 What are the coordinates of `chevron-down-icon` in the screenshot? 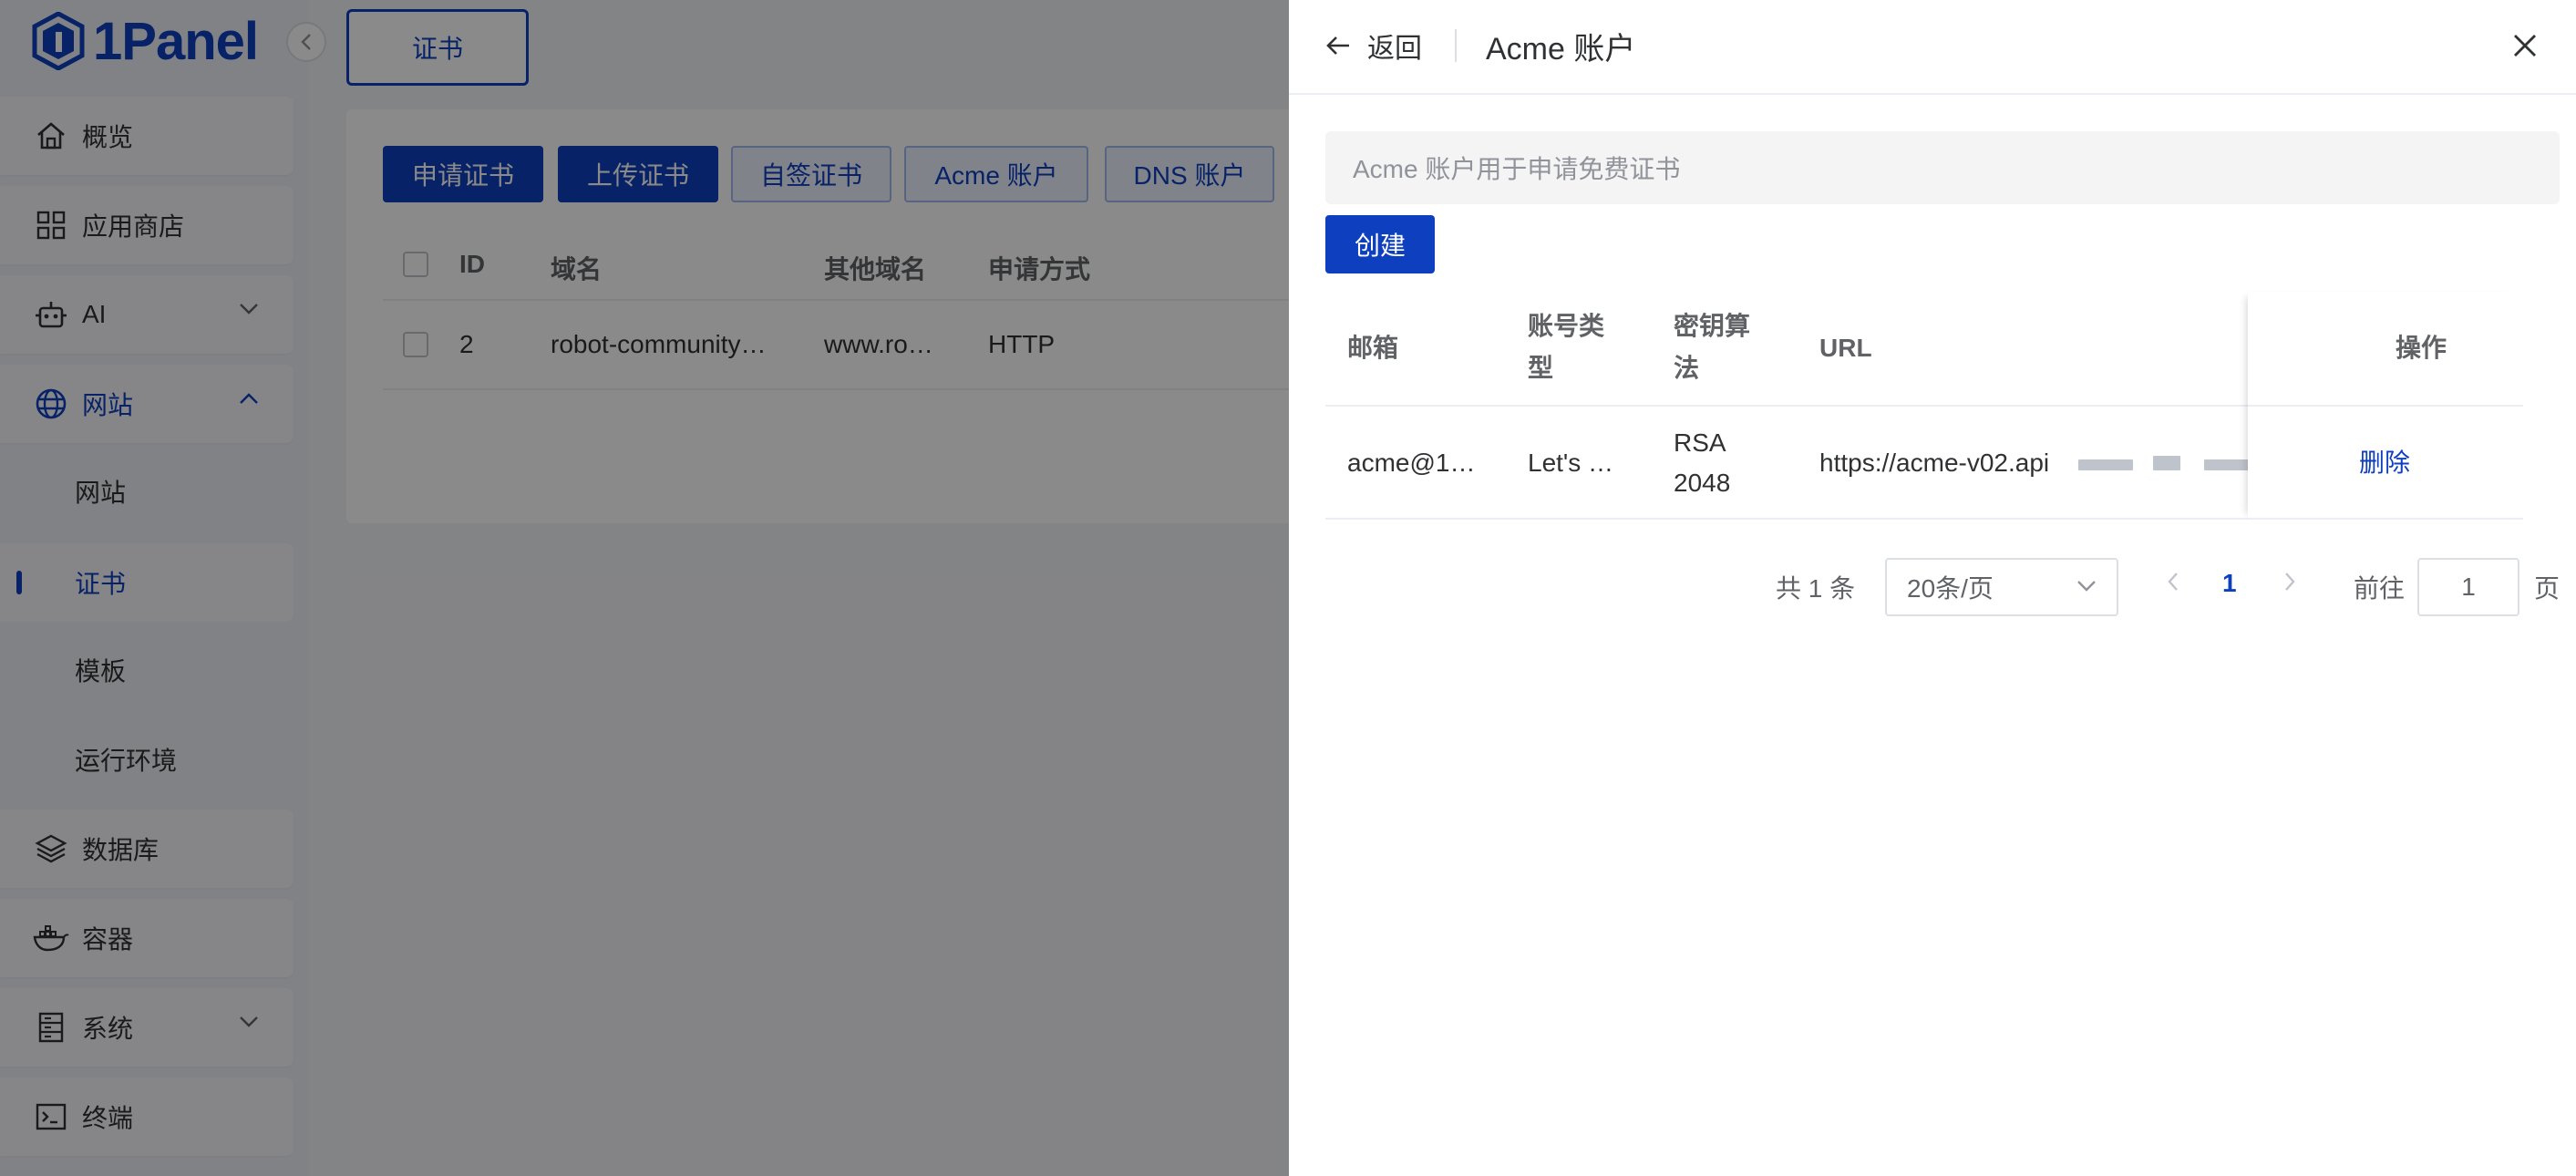 It's located at (2086, 586).